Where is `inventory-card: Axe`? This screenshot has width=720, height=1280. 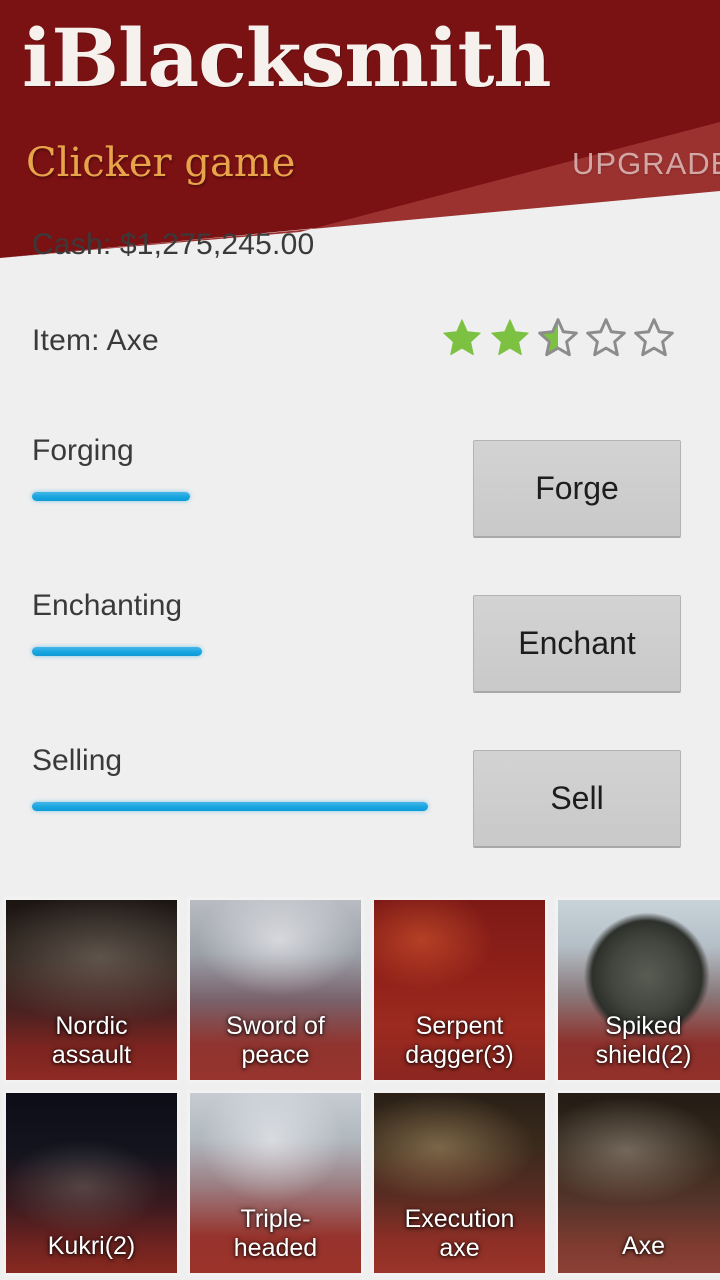 inventory-card: Axe is located at coordinates (637, 1183).